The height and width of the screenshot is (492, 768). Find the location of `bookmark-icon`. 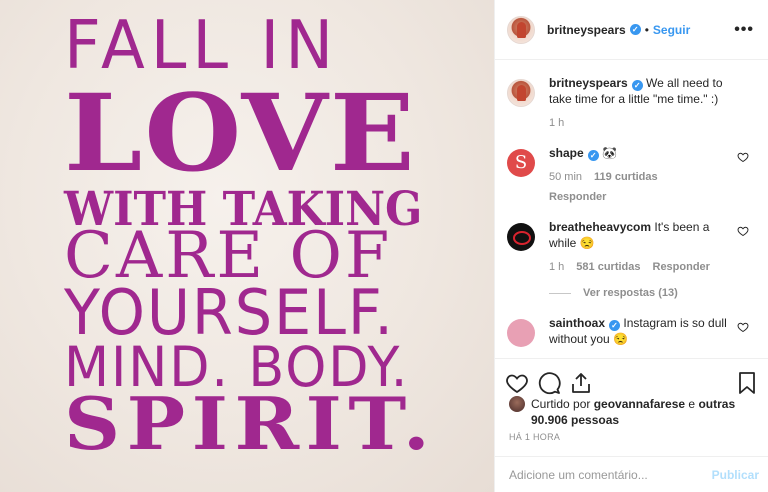

bookmark-icon is located at coordinates (747, 383).